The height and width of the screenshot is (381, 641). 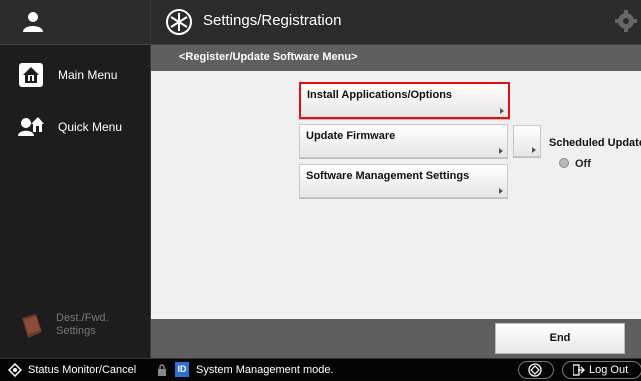 I want to click on status-text: Off, so click(x=583, y=164).